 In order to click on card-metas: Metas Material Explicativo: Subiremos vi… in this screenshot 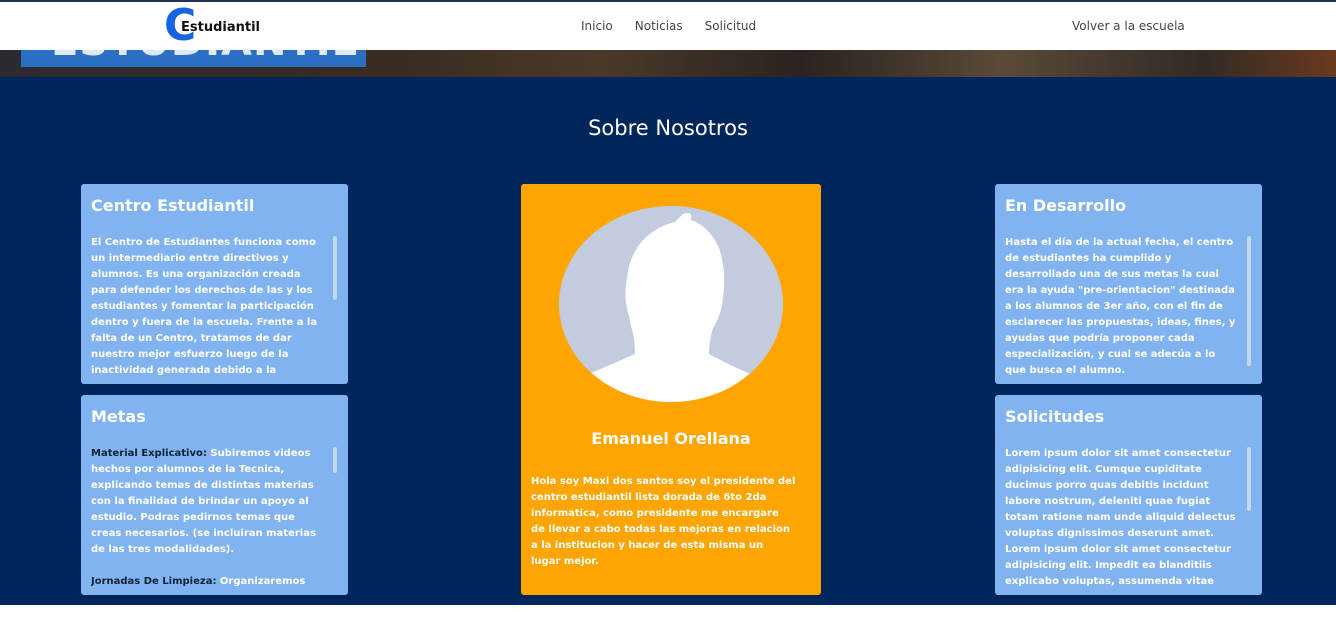, I will do `click(214, 495)`.